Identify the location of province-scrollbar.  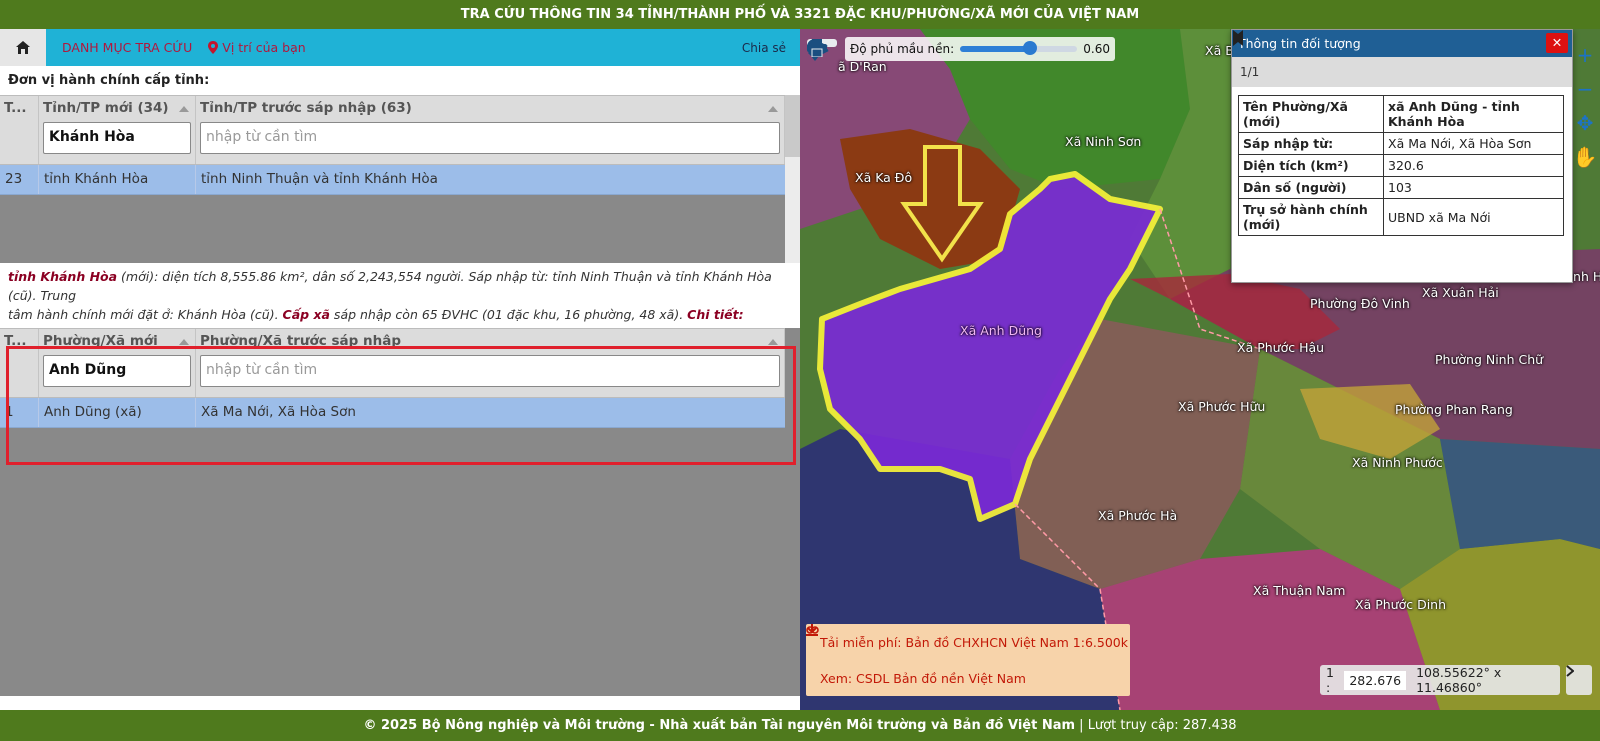
(792, 179).